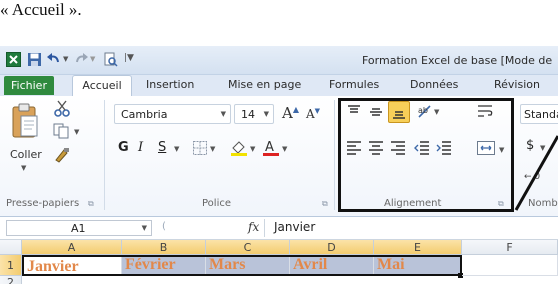 Image resolution: width=558 pixels, height=284 pixels. Describe the element at coordinates (176, 149) in the screenshot. I see `underline-dropdown-icon: ▼` at that location.